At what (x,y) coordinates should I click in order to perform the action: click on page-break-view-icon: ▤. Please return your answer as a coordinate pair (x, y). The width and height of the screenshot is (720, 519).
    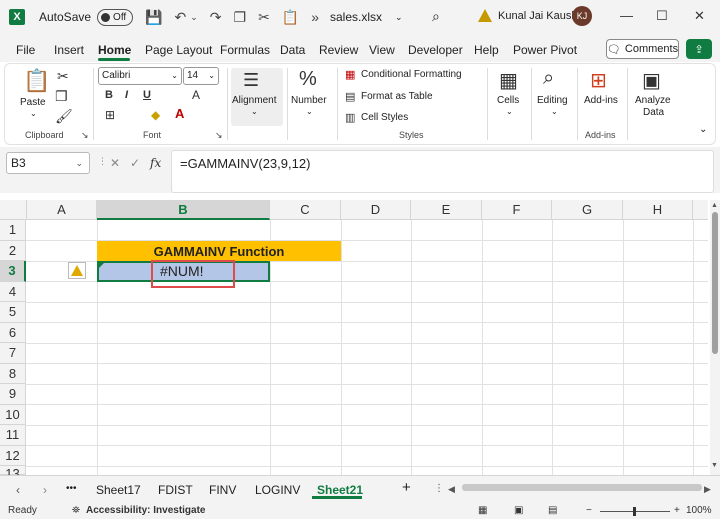
    Looking at the image, I should click on (552, 510).